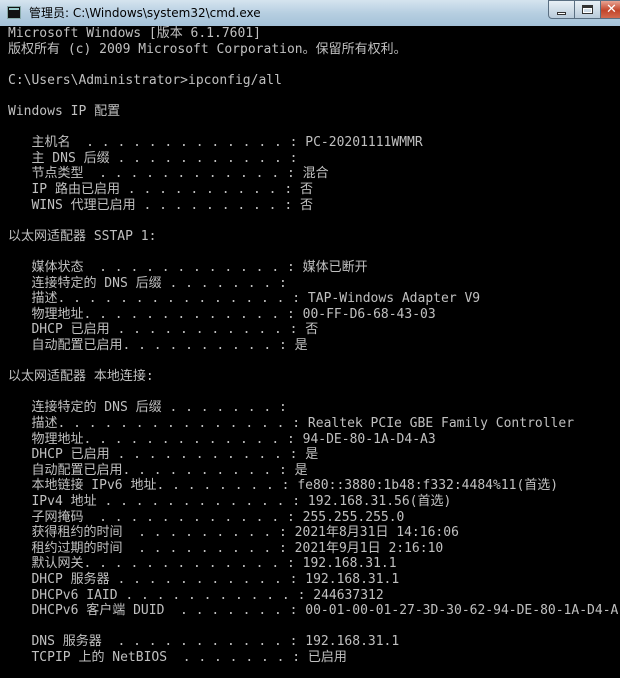 The height and width of the screenshot is (678, 620). What do you see at coordinates (163, 455) in the screenshot?
I see `console-line: DHCP 已启用 . . . . . . . . . . . : 是` at bounding box center [163, 455].